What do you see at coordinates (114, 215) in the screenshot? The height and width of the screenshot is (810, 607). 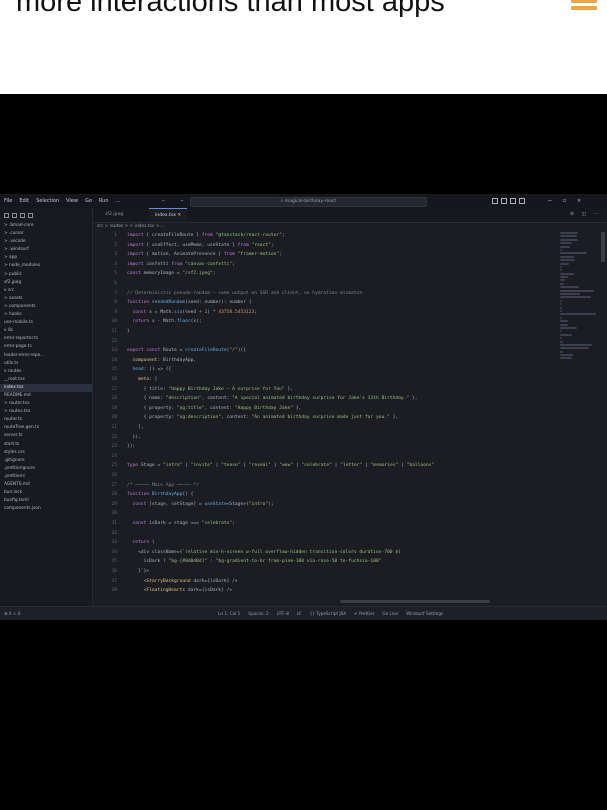 I see `tab-sf2-jpeg: sf2.jpeg` at bounding box center [114, 215].